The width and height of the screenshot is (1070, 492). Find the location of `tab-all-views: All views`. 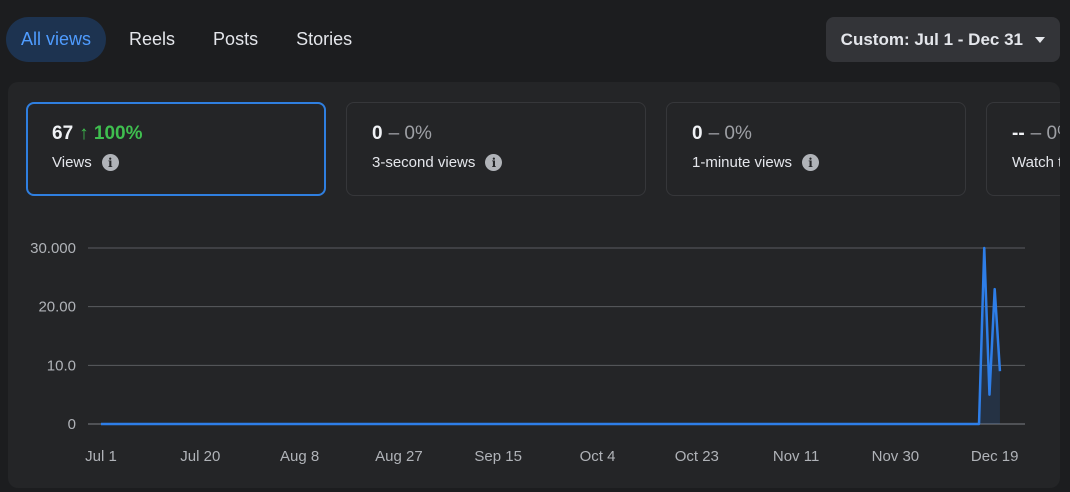

tab-all-views: All views is located at coordinates (56, 39).